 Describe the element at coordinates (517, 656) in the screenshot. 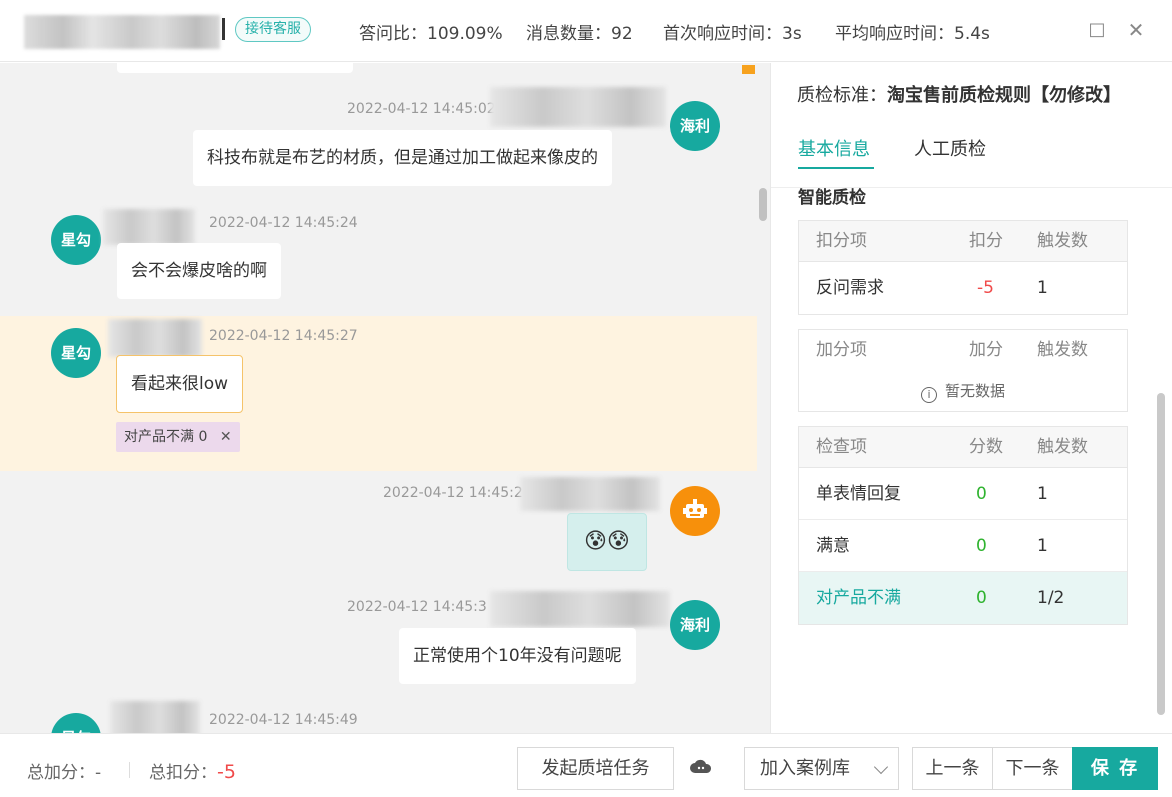

I see `message-bubble: 正常使用个10年没有问题呢` at that location.